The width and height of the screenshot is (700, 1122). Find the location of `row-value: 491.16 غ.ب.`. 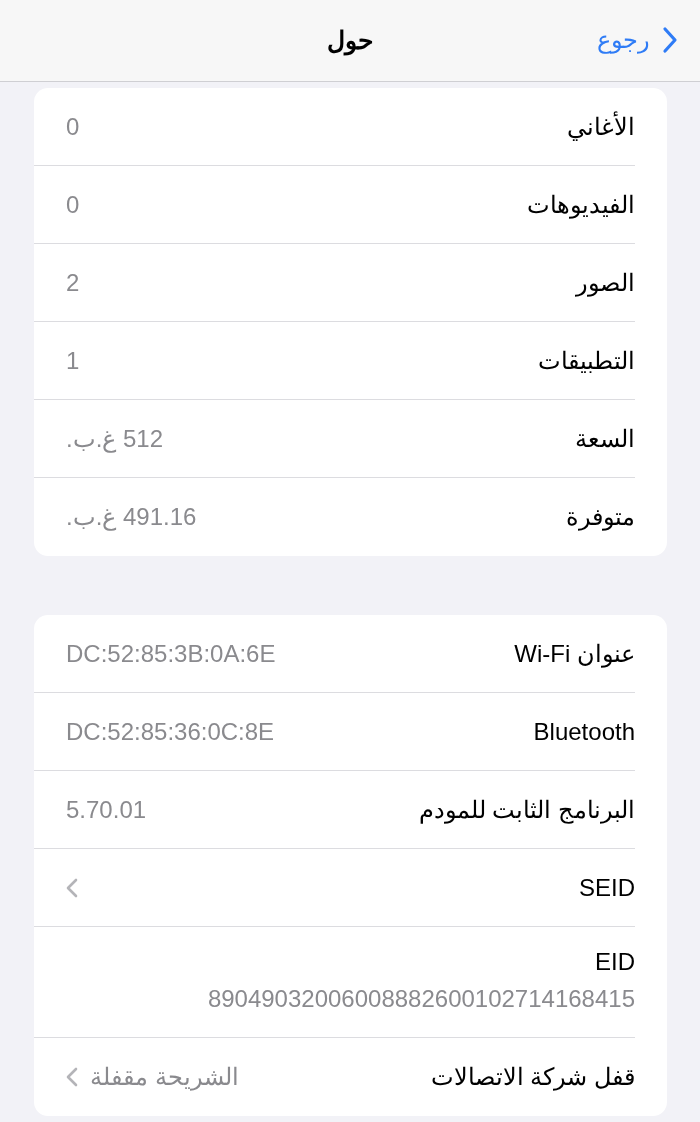

row-value: 491.16 غ.ب. is located at coordinates (131, 517).